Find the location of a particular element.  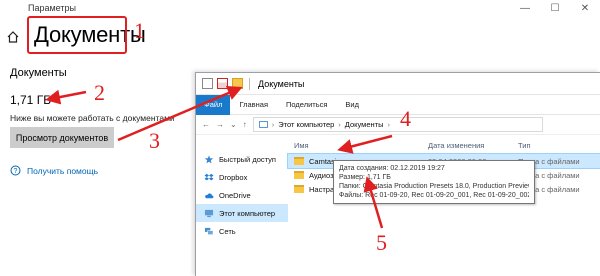

nav-item-label: Быстрый доступ is located at coordinates (247, 159).